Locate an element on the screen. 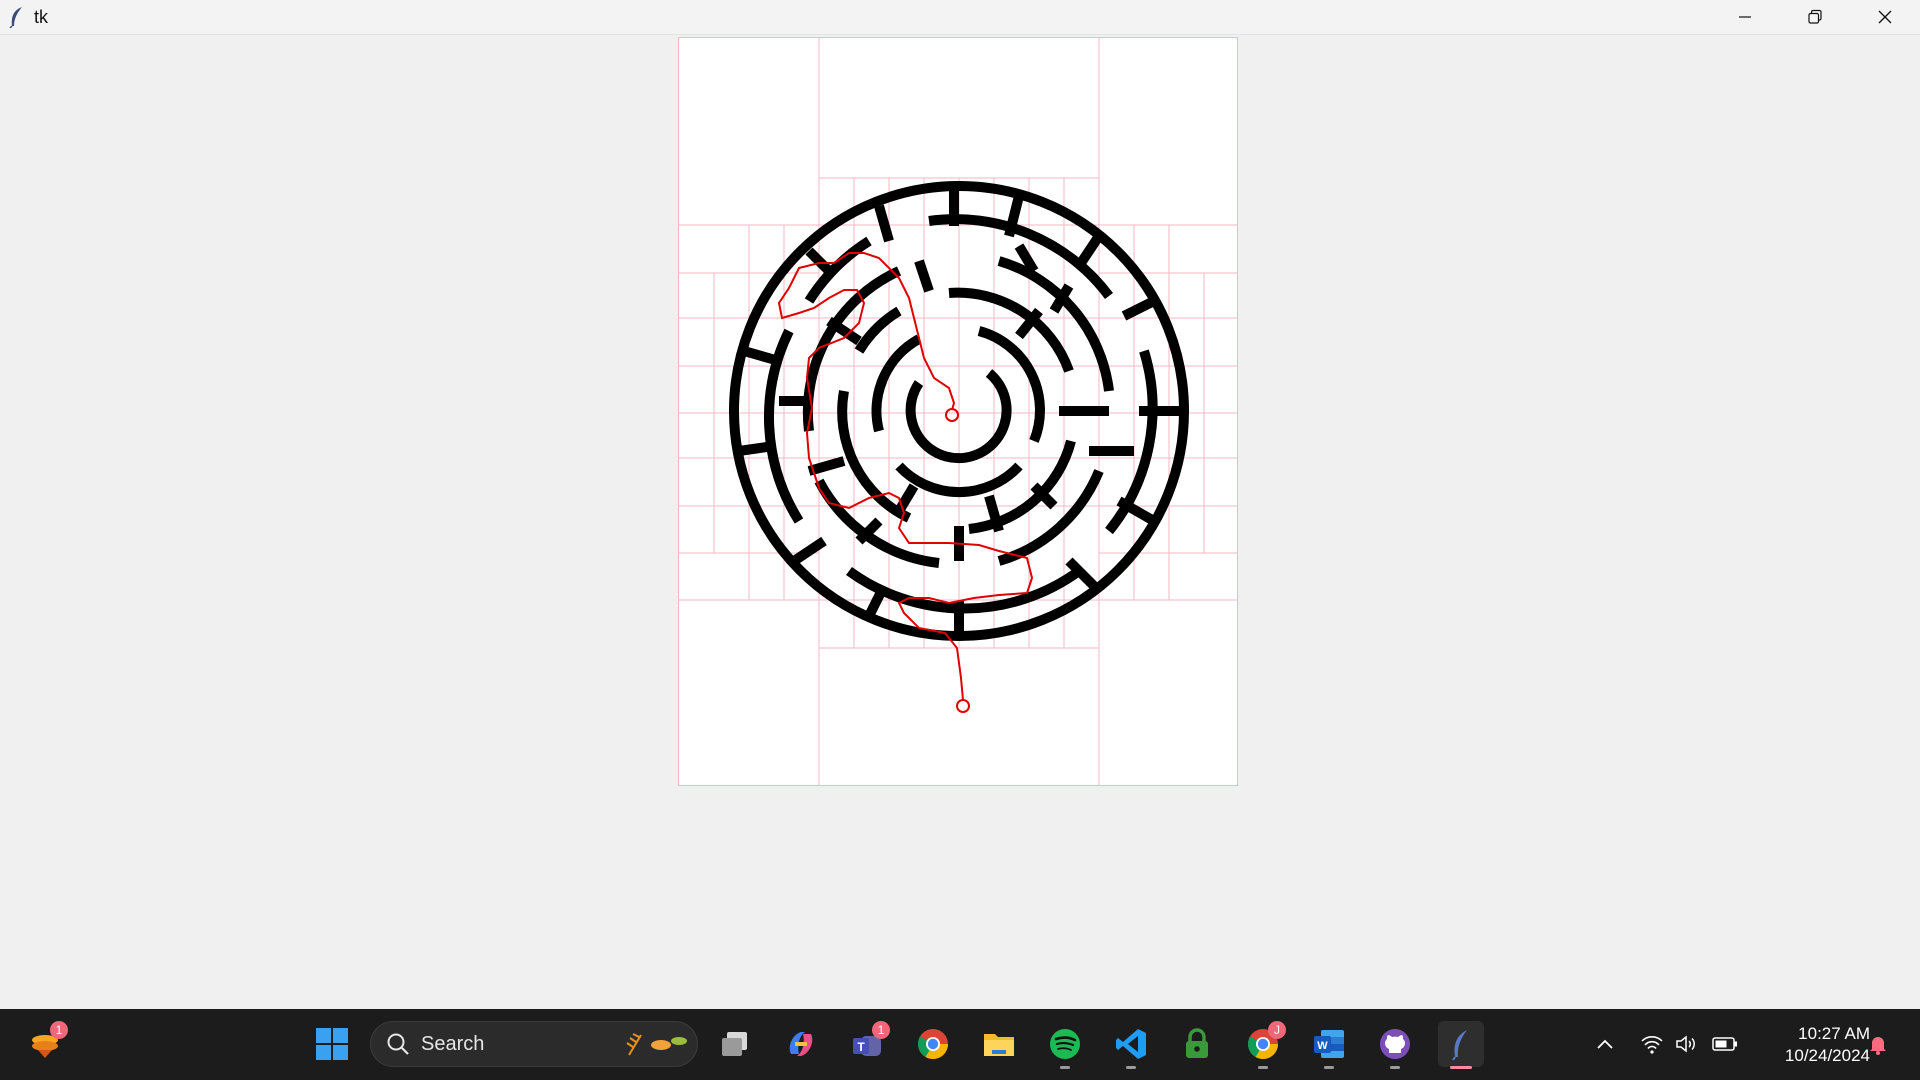  volume-icon is located at coordinates (1685, 1044).